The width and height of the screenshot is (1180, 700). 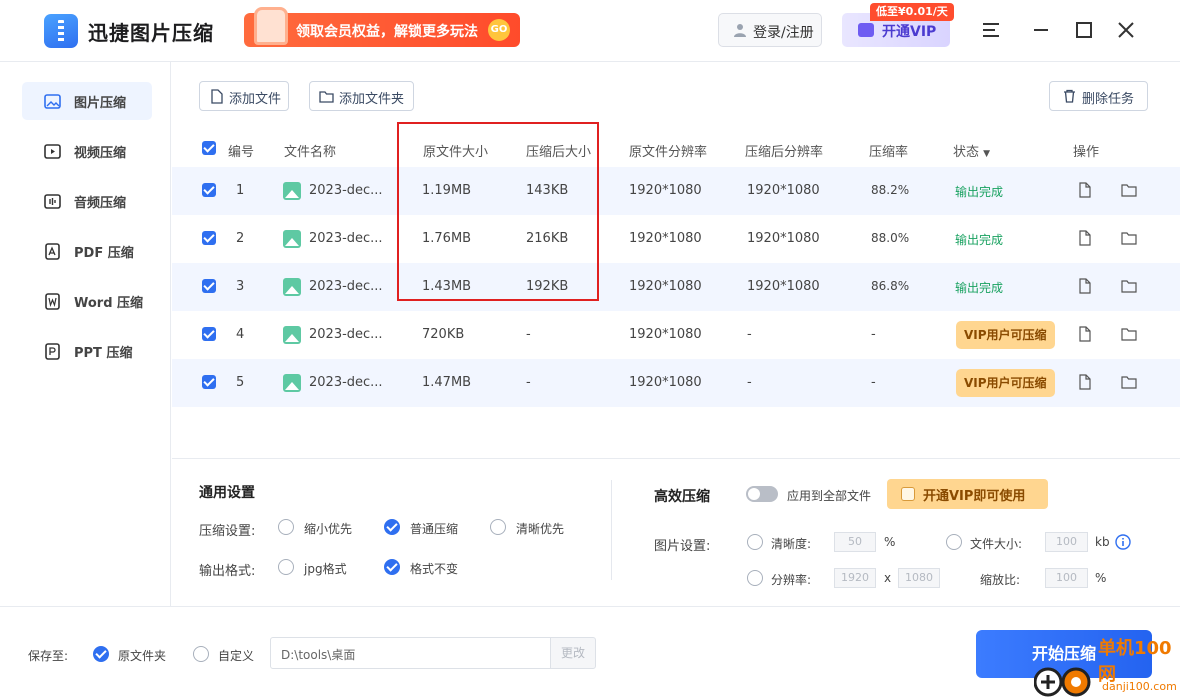 I want to click on info-icon, so click(x=1123, y=542).